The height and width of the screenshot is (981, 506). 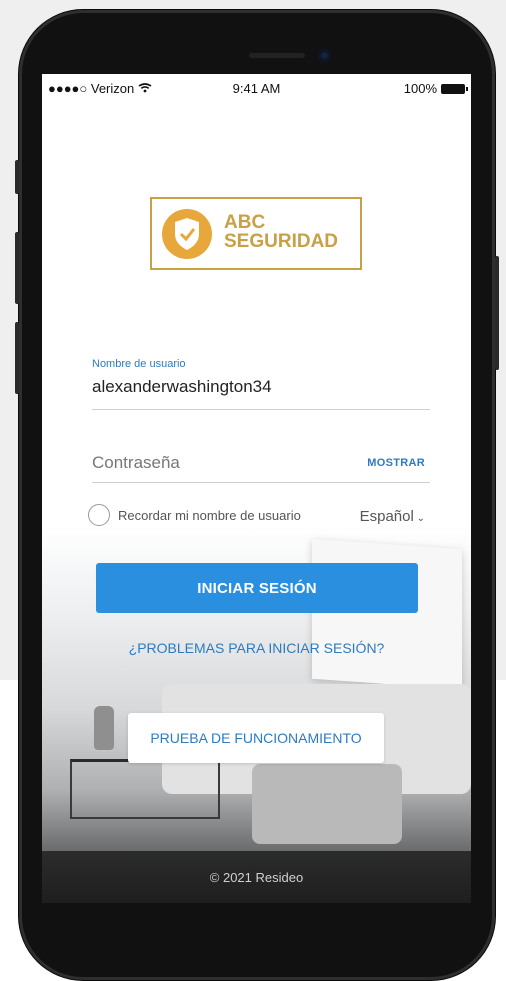 What do you see at coordinates (256, 648) in the screenshot?
I see `trouble-signing-in-link: ¿PROBLEMAS PARA INICIAR SESIÓN?` at bounding box center [256, 648].